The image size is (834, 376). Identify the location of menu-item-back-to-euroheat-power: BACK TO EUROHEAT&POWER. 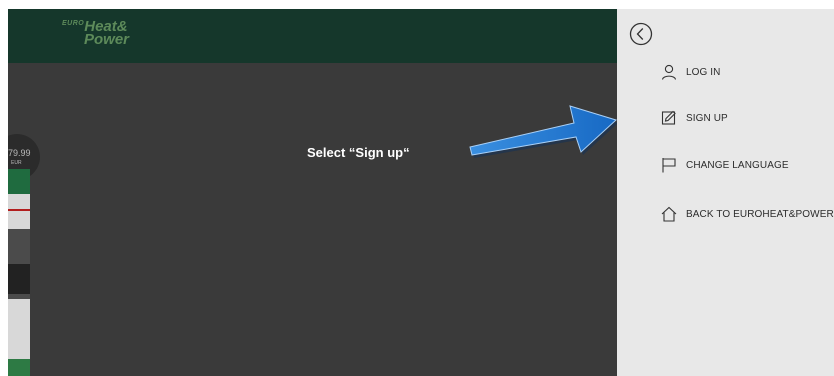
(747, 214).